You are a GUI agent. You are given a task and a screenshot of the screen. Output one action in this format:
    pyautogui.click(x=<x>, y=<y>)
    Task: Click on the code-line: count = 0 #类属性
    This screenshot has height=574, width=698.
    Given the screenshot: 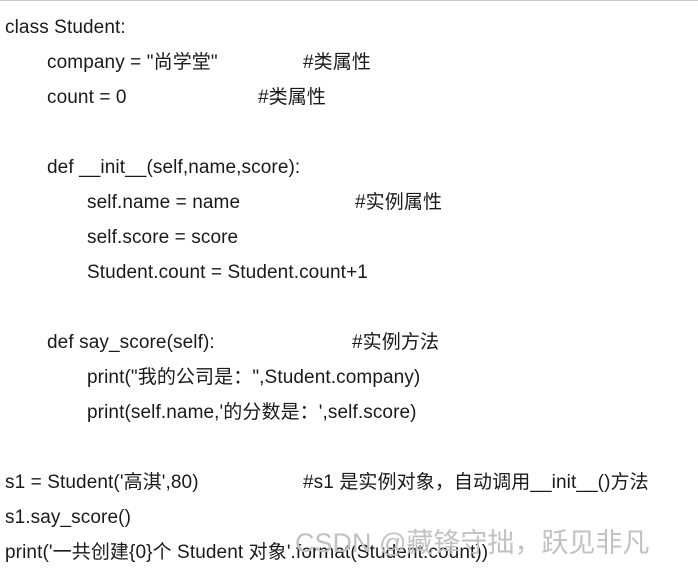 What is the action you would take?
    pyautogui.click(x=349, y=97)
    